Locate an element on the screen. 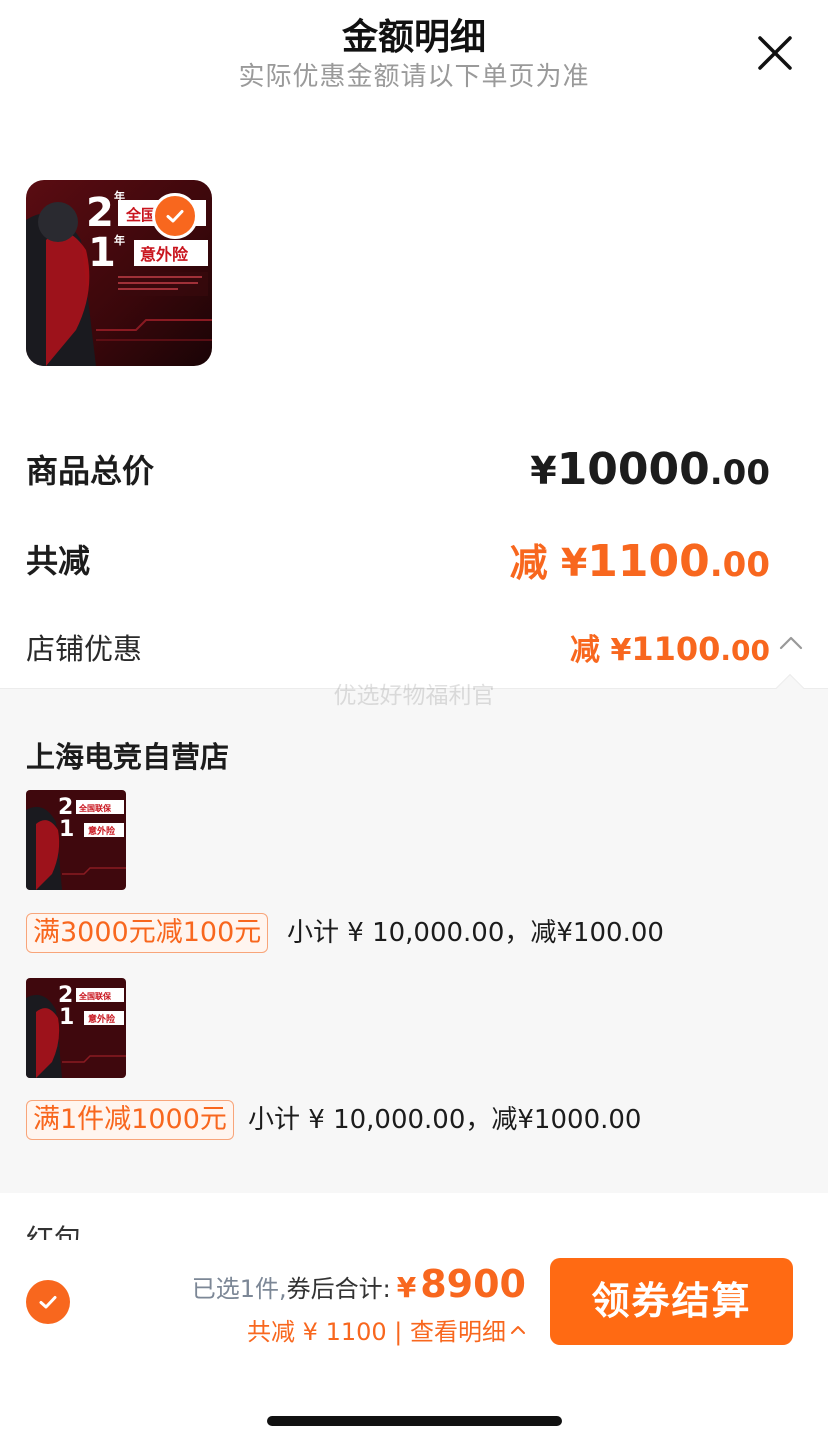 The height and width of the screenshot is (1445, 828). total-reduce-prefix: 减 is located at coordinates (535, 563).